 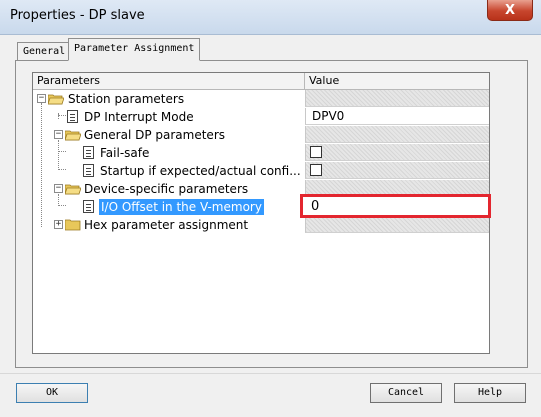 I want to click on tree-row-station-parameters: − Station parameters, so click(x=261, y=99).